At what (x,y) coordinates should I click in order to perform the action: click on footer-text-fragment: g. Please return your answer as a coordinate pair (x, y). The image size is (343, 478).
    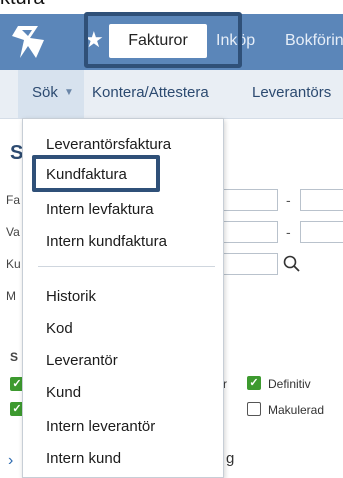
    Looking at the image, I should click on (230, 458).